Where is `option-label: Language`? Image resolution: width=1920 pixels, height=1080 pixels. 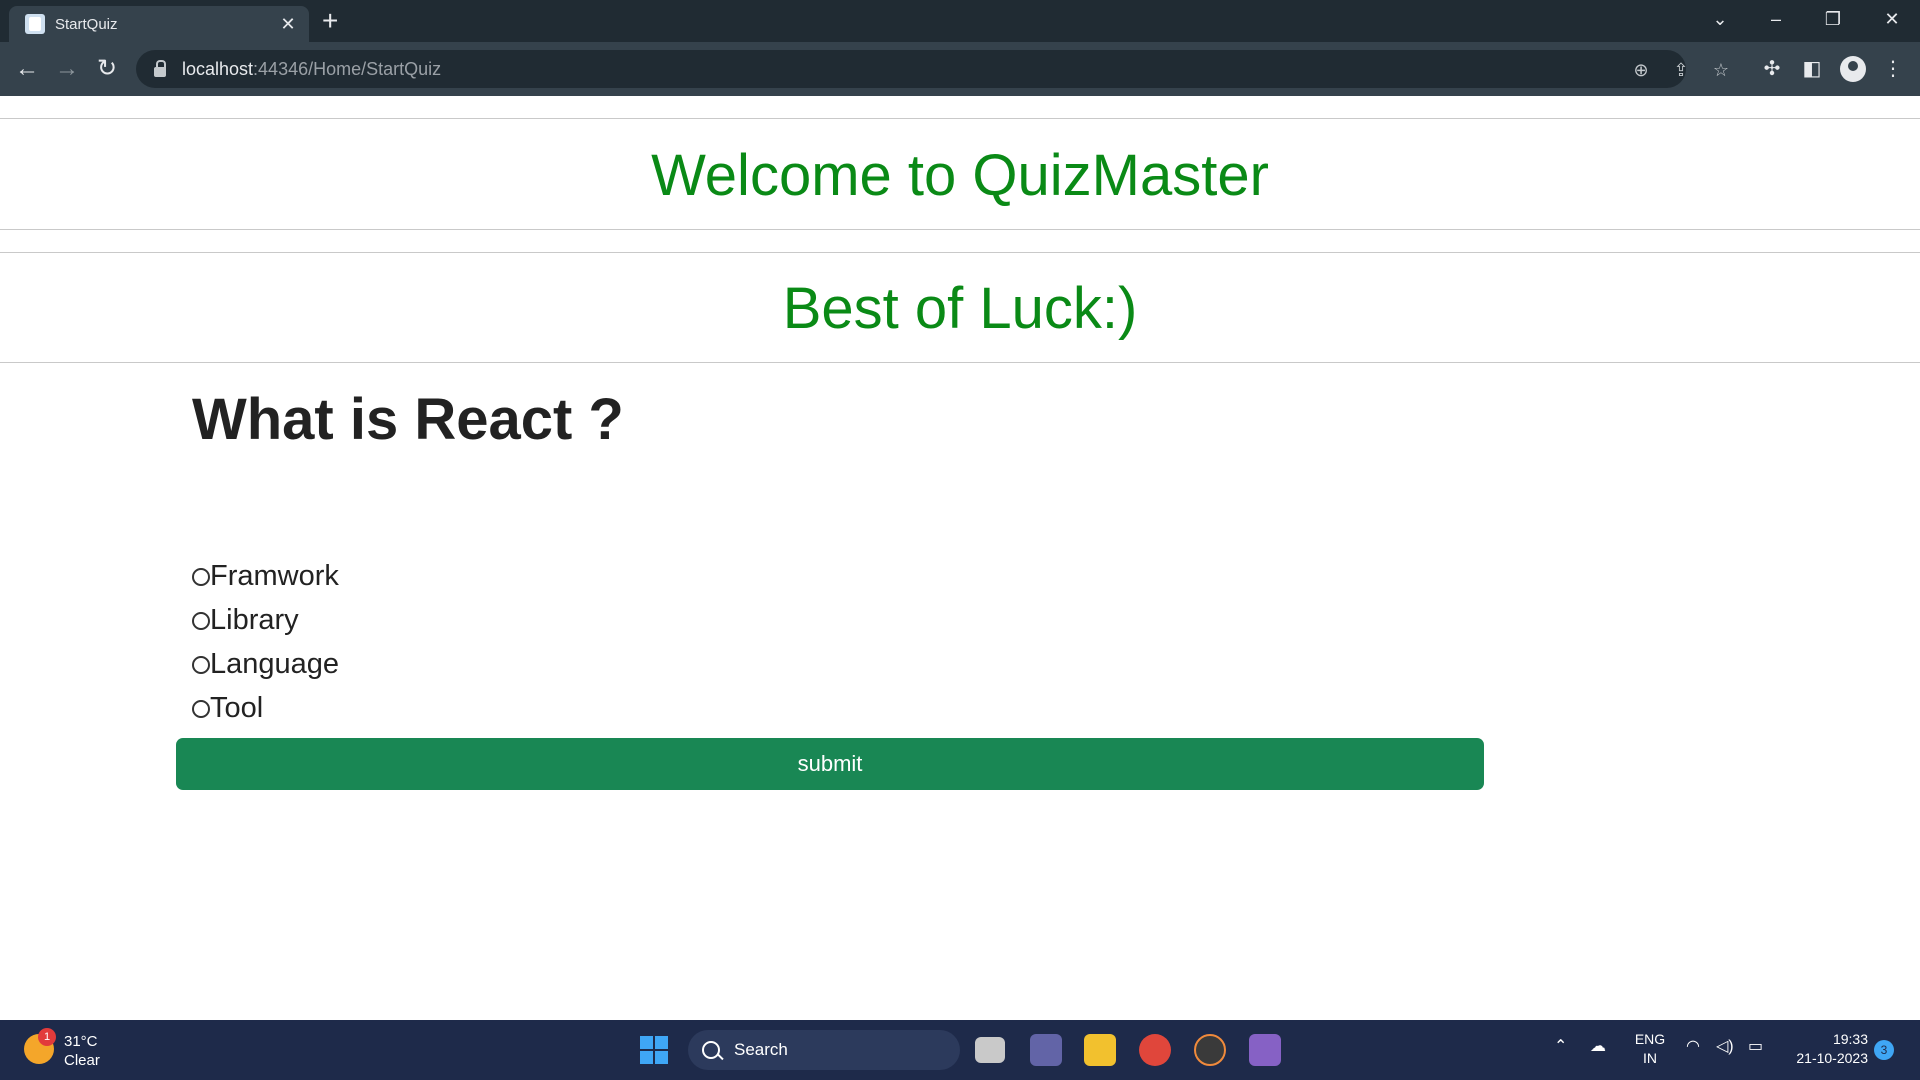
option-label: Language is located at coordinates (275, 664).